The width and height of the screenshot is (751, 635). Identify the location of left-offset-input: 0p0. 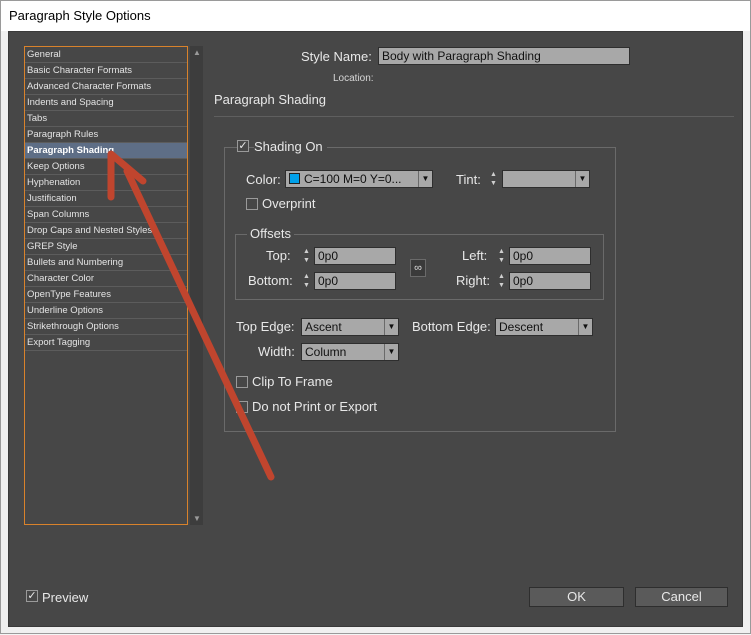
(550, 256).